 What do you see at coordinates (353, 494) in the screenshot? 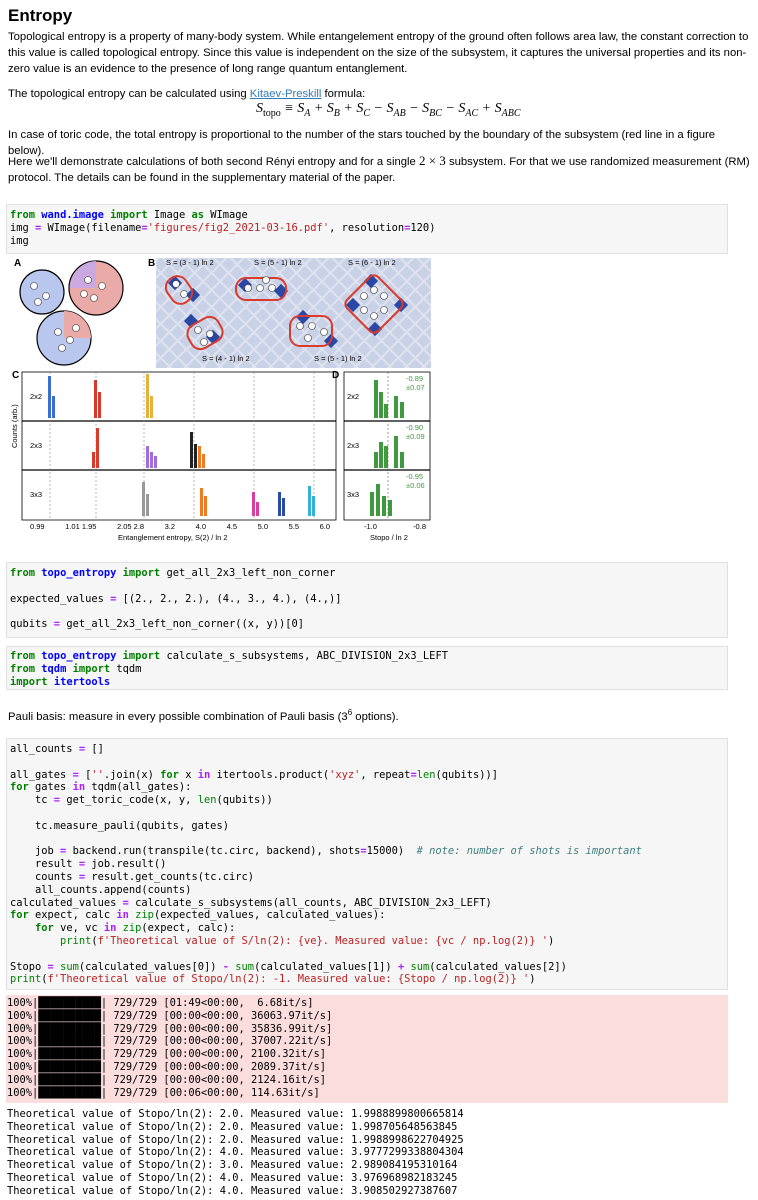
I see `d-row-3x3: 3x3` at bounding box center [353, 494].